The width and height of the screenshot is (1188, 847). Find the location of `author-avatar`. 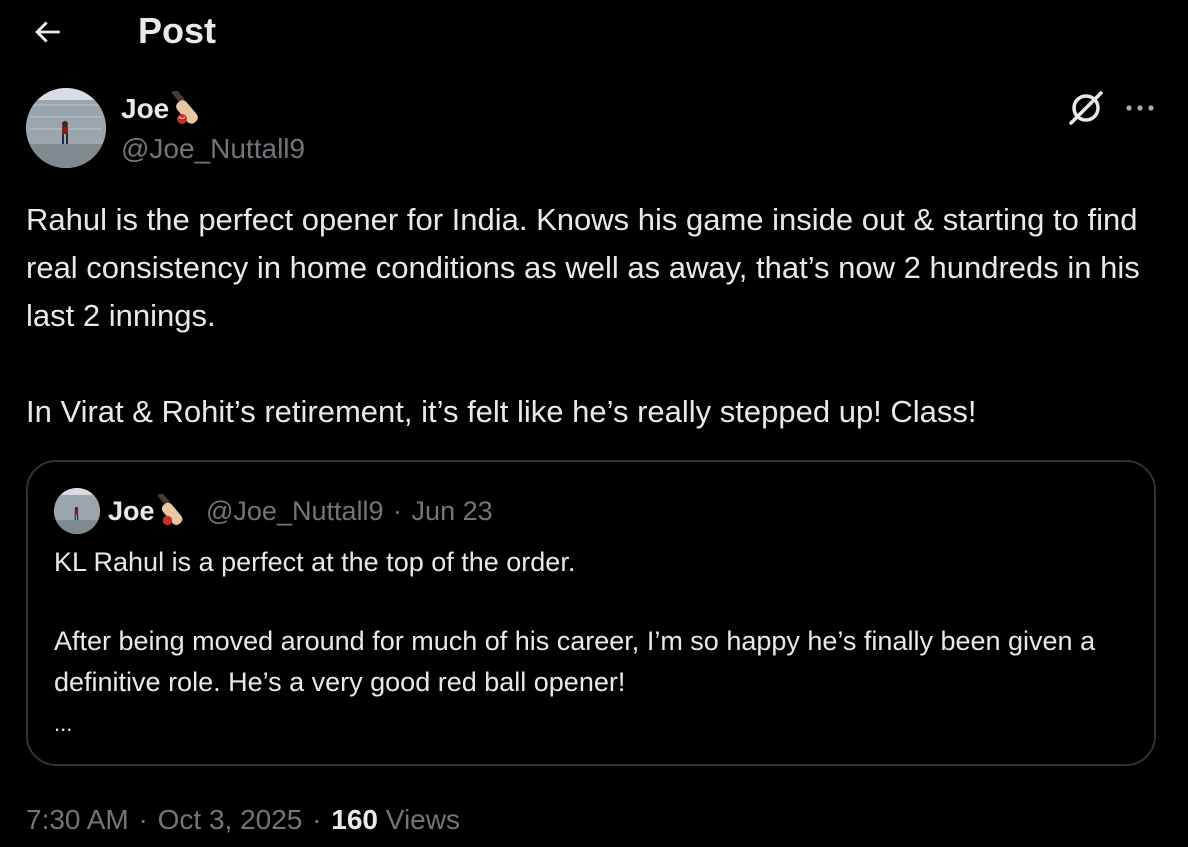

author-avatar is located at coordinates (66, 128).